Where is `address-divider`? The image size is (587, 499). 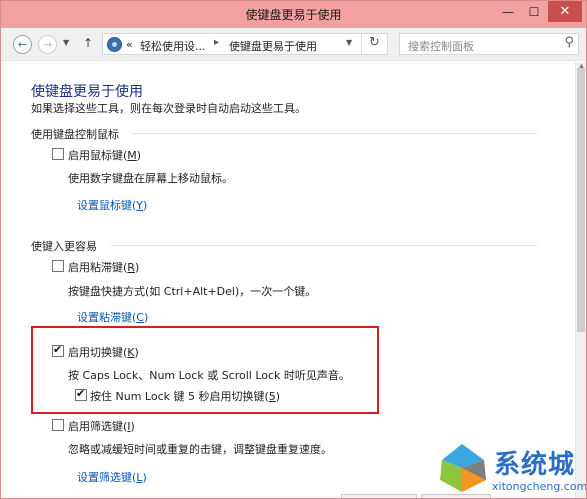
address-divider is located at coordinates (361, 44).